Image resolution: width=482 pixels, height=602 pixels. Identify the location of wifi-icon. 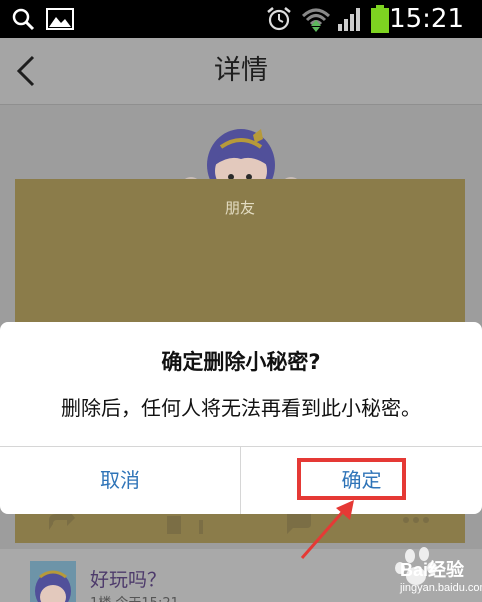
(316, 19).